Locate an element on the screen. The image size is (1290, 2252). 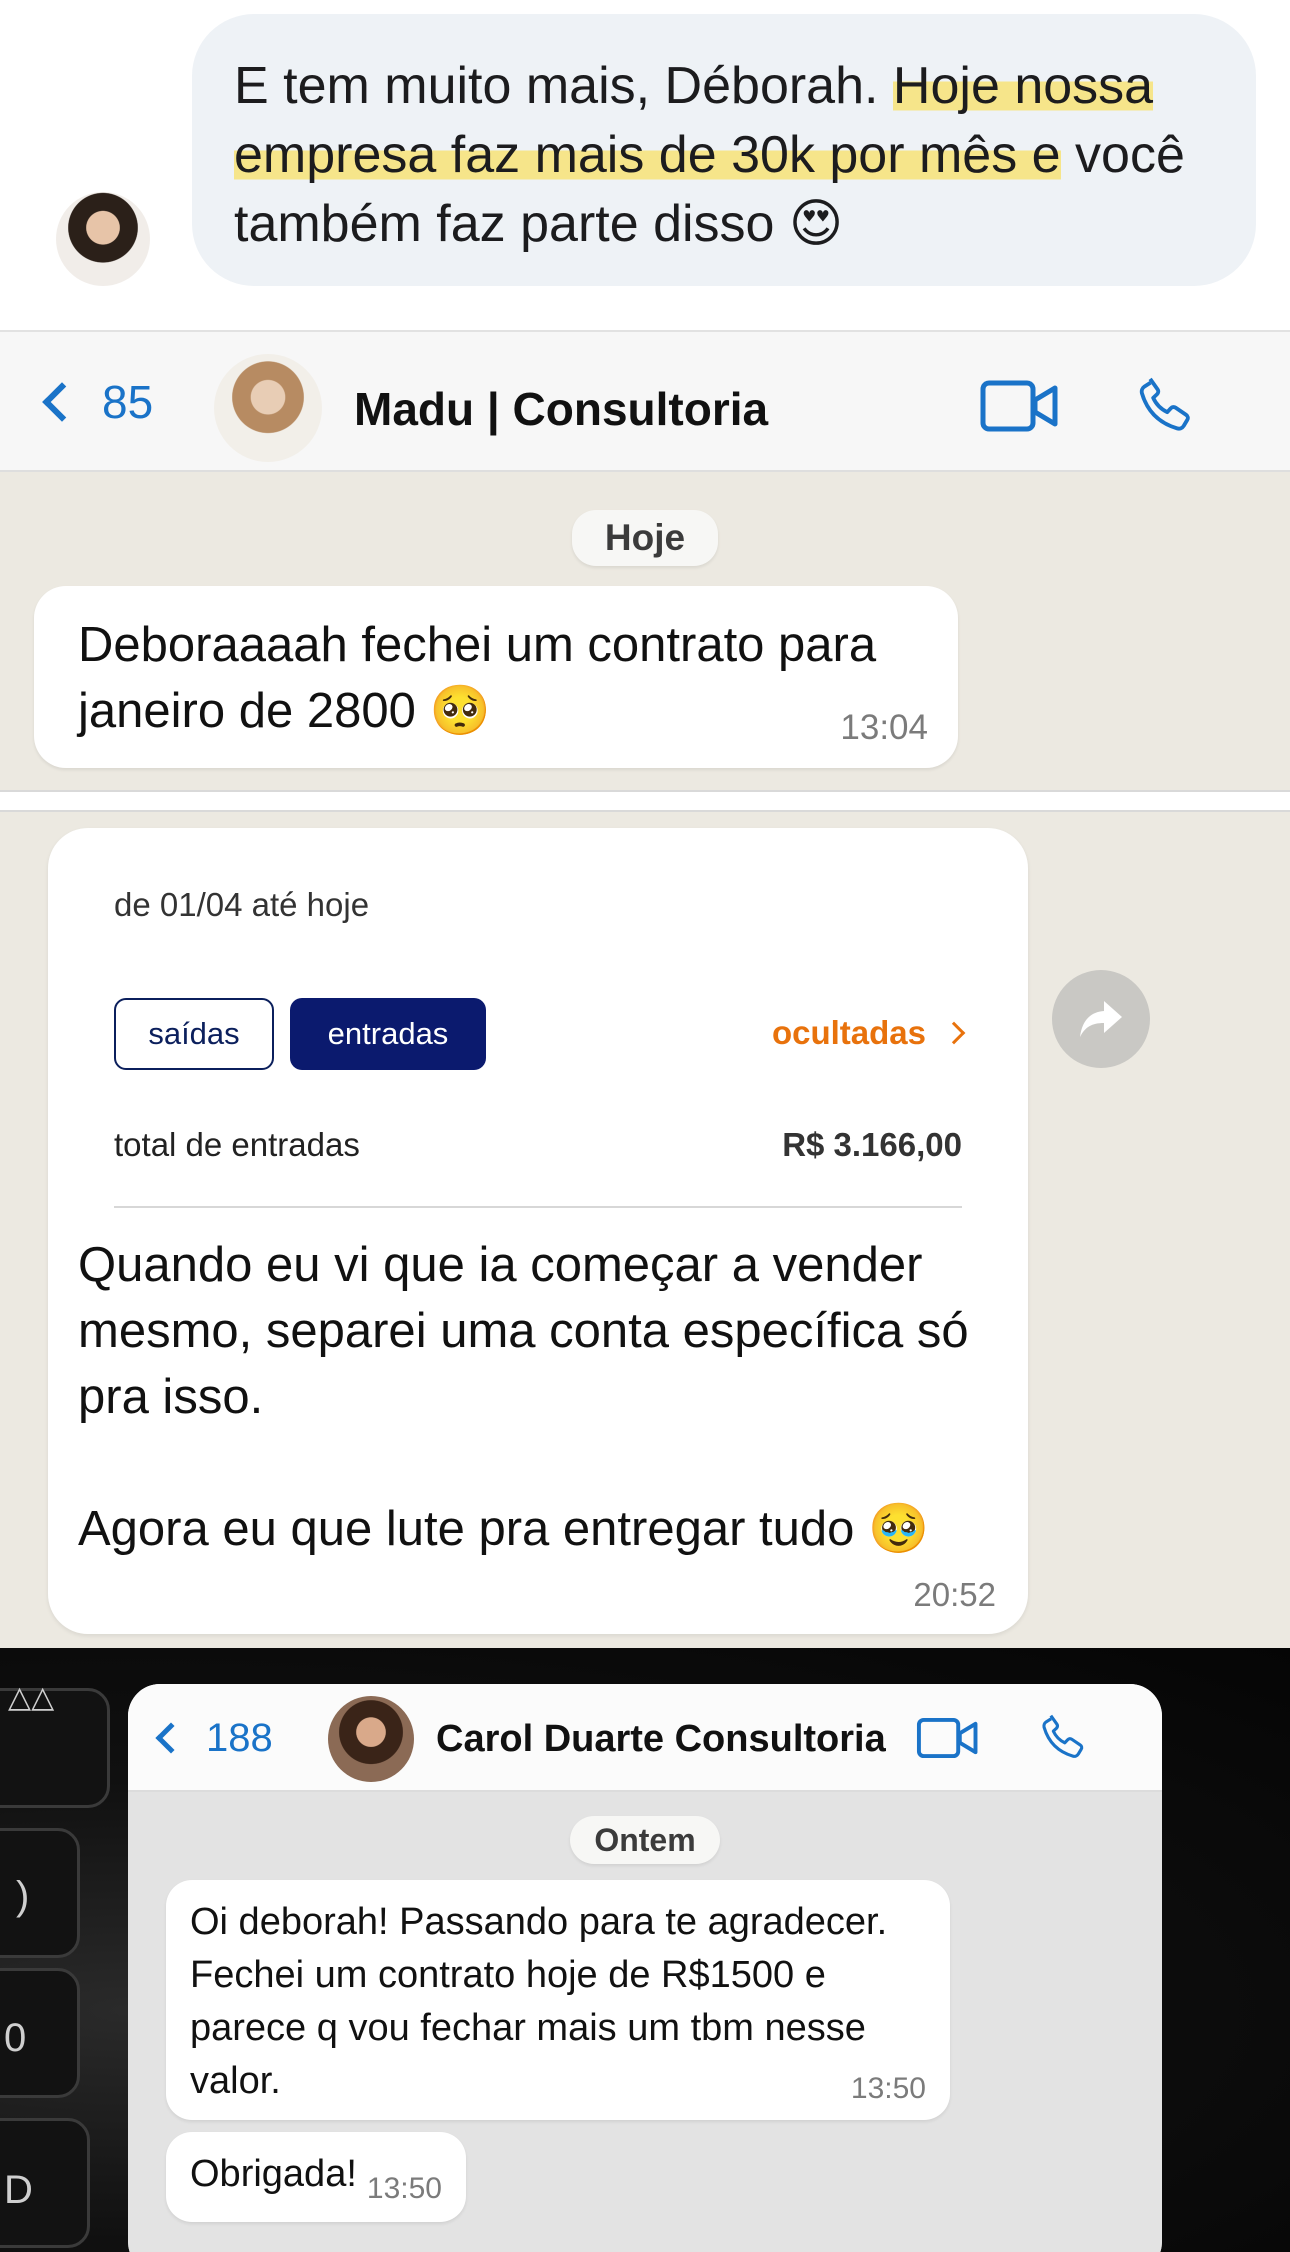
chat-header: 85 Madu | Consultoria is located at coordinates (645, 401).